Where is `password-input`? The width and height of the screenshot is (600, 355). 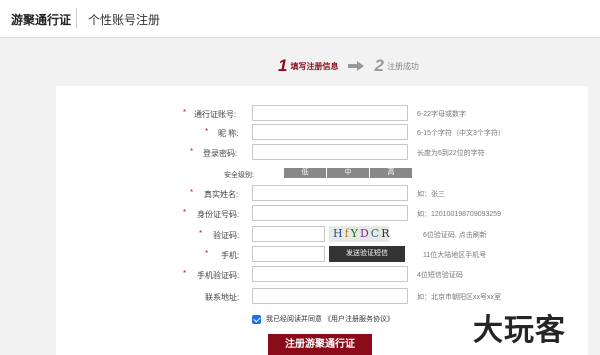
password-input is located at coordinates (330, 152).